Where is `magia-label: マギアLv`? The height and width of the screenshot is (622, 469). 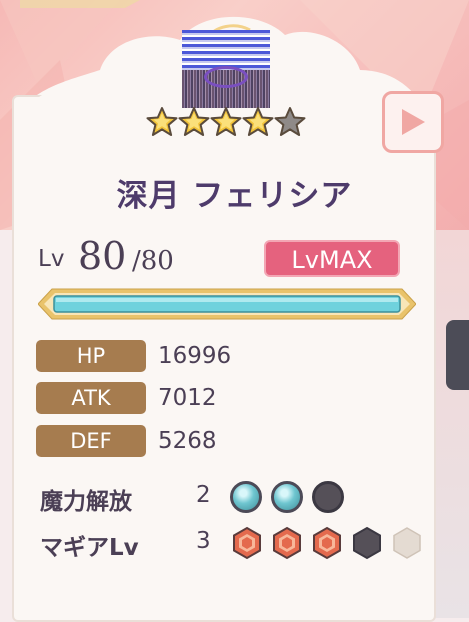
magia-label: マギアLv is located at coordinates (89, 548).